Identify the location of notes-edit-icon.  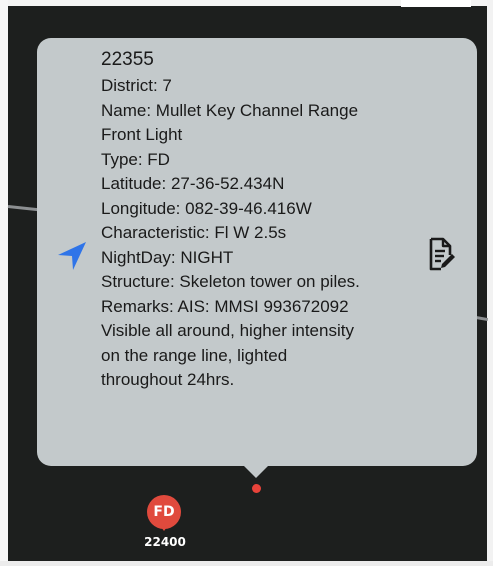
(442, 255).